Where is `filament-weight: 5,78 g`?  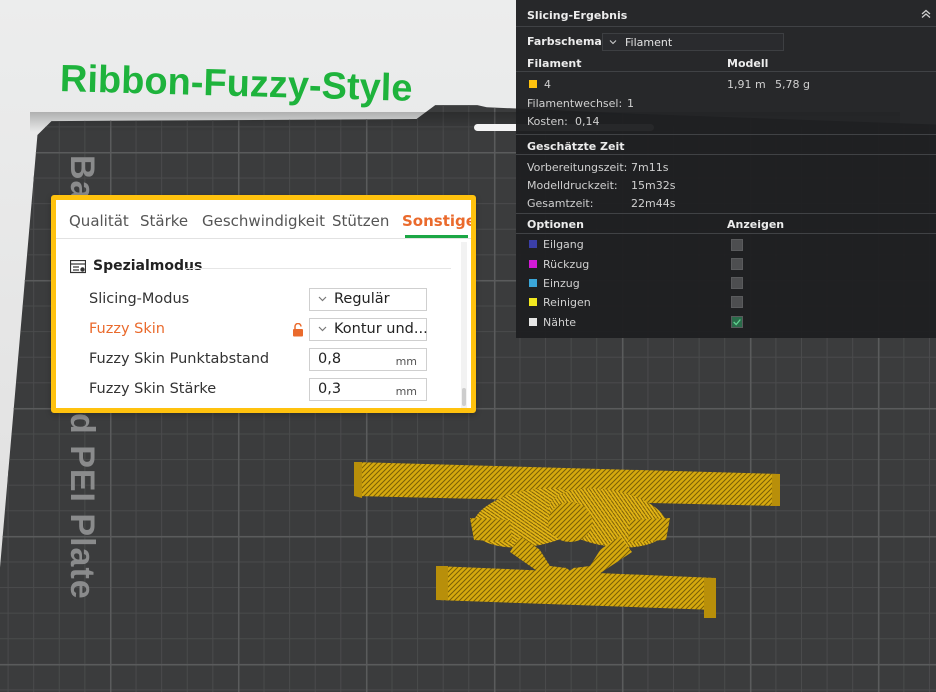 filament-weight: 5,78 g is located at coordinates (792, 84).